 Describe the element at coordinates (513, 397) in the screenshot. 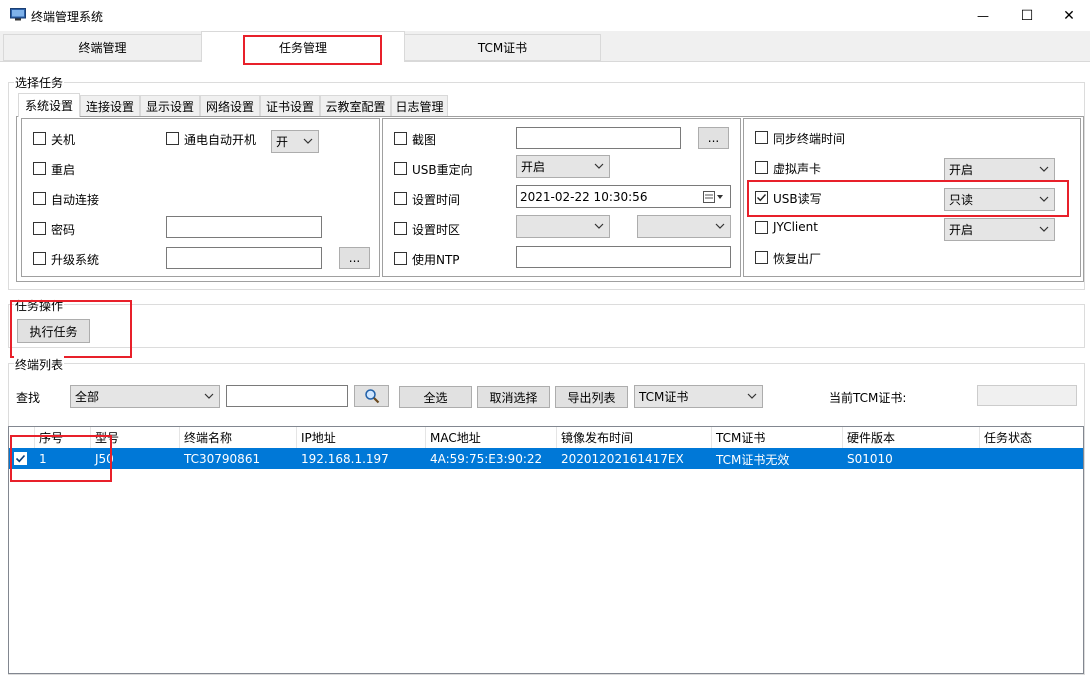

I see `deselect-button: 取消选择` at that location.